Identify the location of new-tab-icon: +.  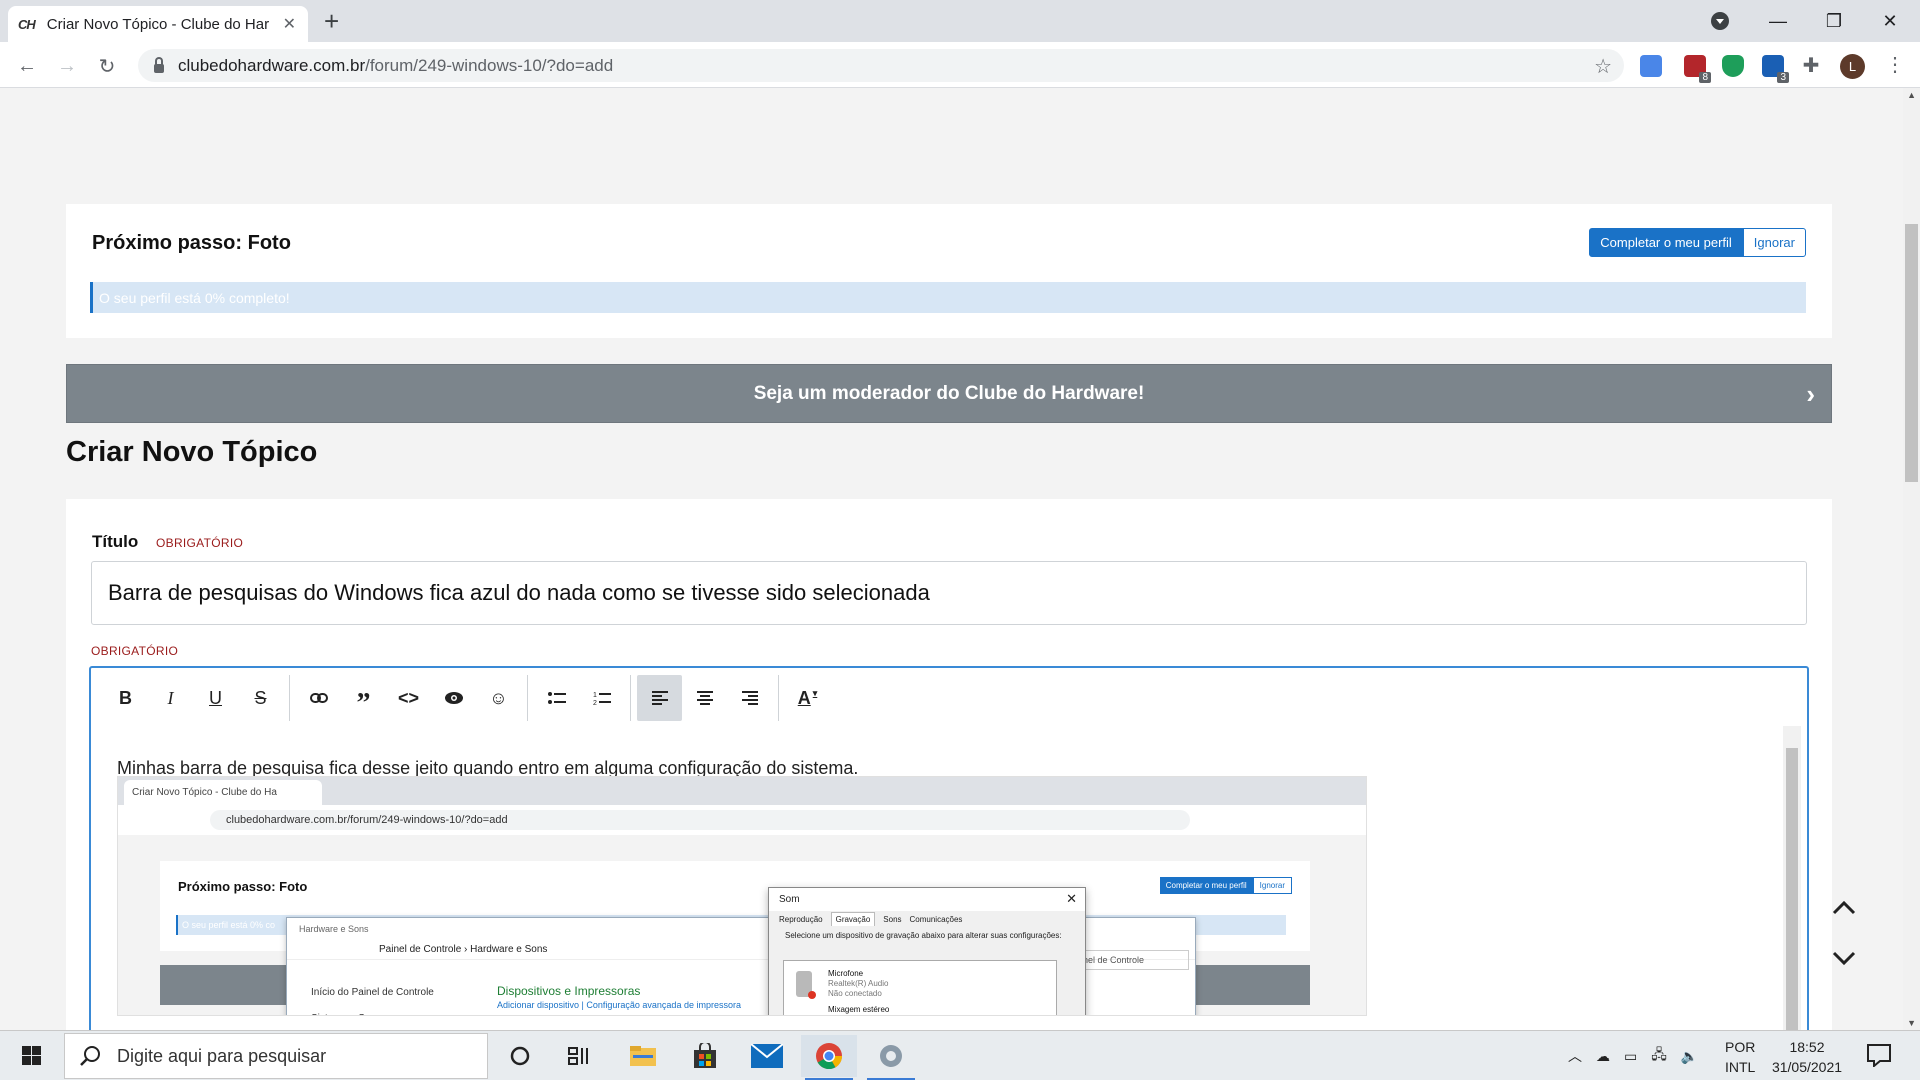
(331, 21).